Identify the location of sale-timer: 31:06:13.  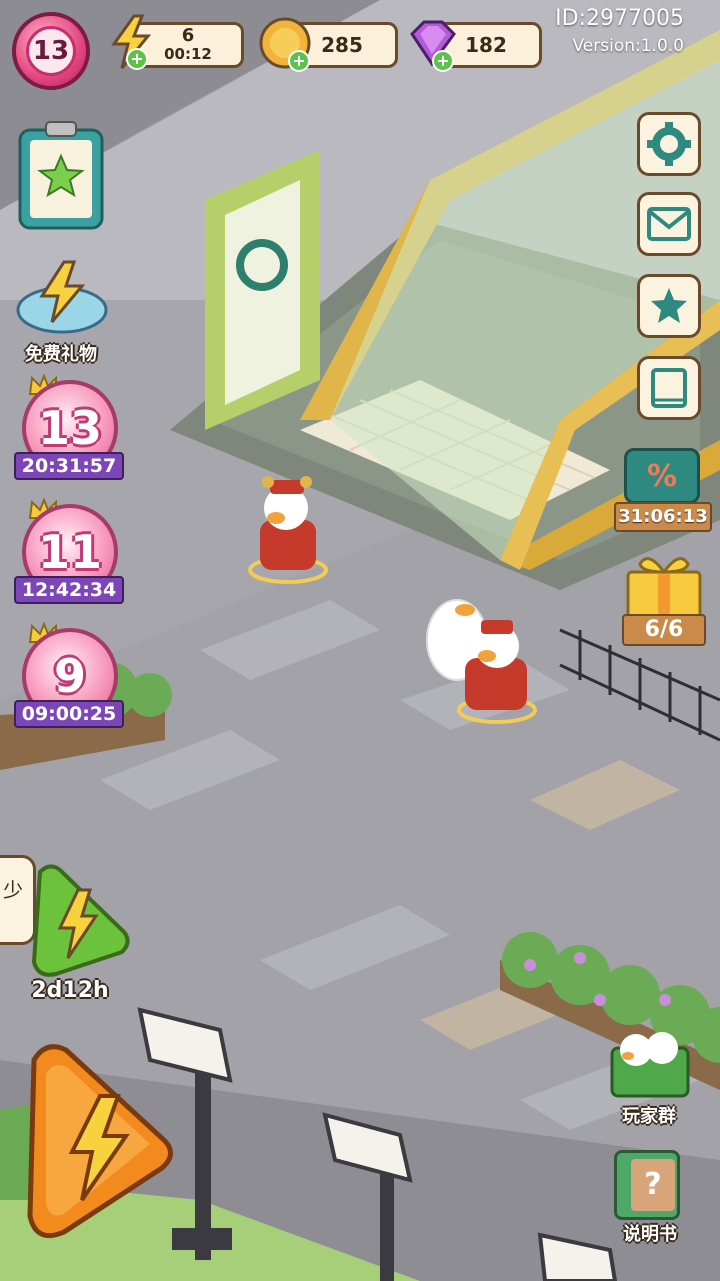
(663, 517).